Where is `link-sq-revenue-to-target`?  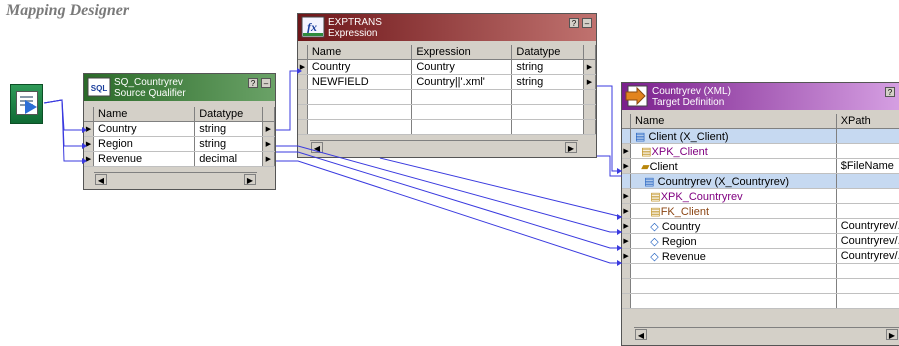
link-sq-revenue-to-target is located at coordinates (449, 212).